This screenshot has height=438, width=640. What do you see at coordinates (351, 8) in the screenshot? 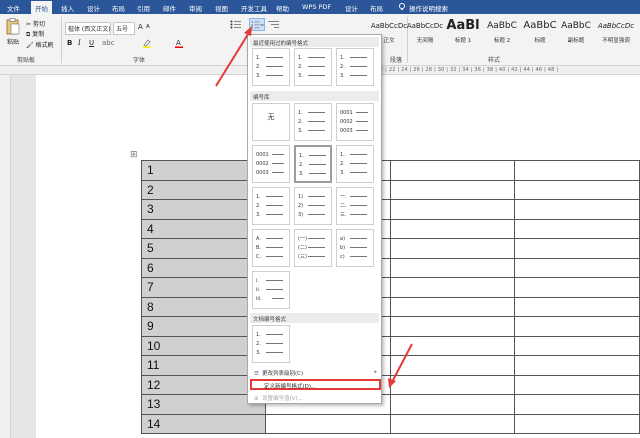
I see `tab-table-design: 设计` at bounding box center [351, 8].